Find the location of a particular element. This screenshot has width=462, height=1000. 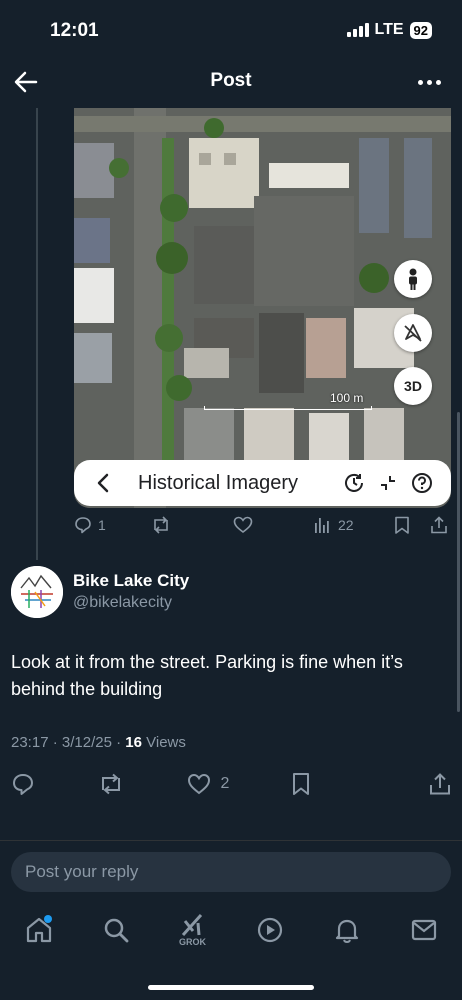

like-button: 2 is located at coordinates (208, 784).